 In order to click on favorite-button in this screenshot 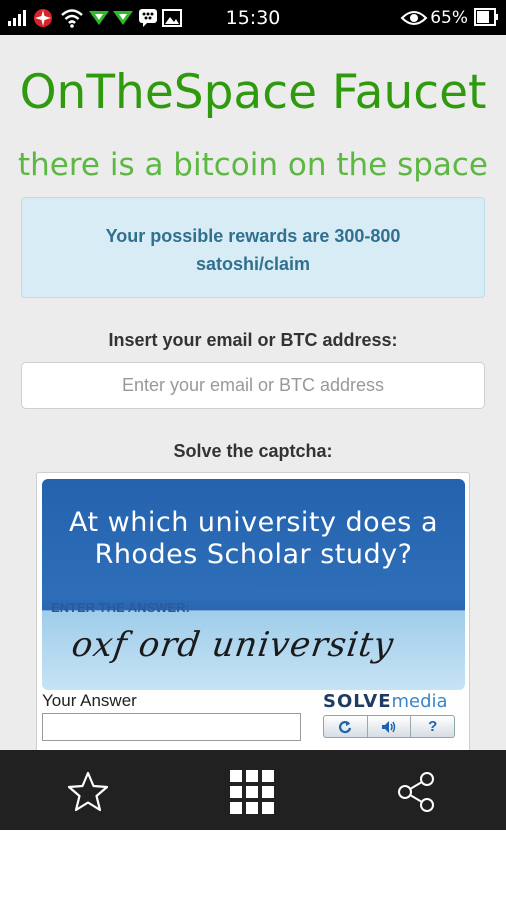, I will do `click(88, 792)`.